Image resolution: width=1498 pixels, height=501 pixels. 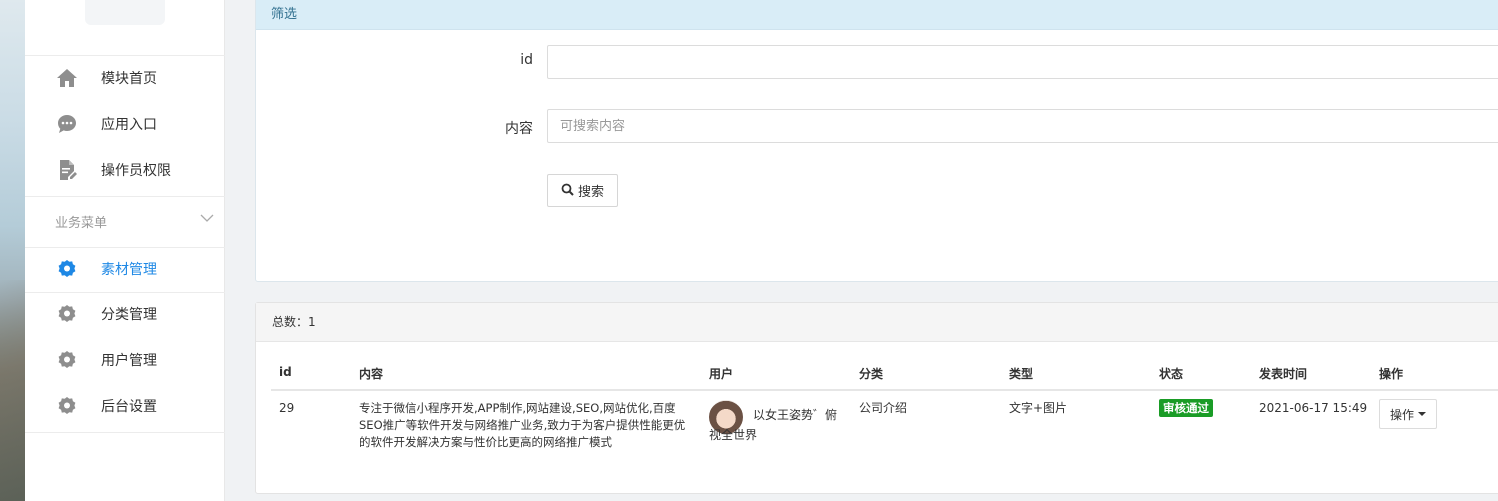 I want to click on filter-panel-header: 筛选, so click(x=877, y=15).